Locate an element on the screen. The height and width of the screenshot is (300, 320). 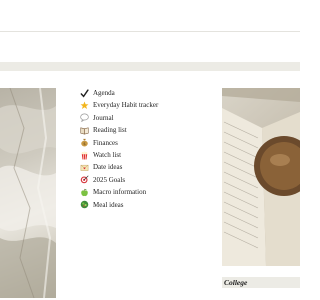
list-item-reading-list: Reading list is located at coordinates (145, 130).